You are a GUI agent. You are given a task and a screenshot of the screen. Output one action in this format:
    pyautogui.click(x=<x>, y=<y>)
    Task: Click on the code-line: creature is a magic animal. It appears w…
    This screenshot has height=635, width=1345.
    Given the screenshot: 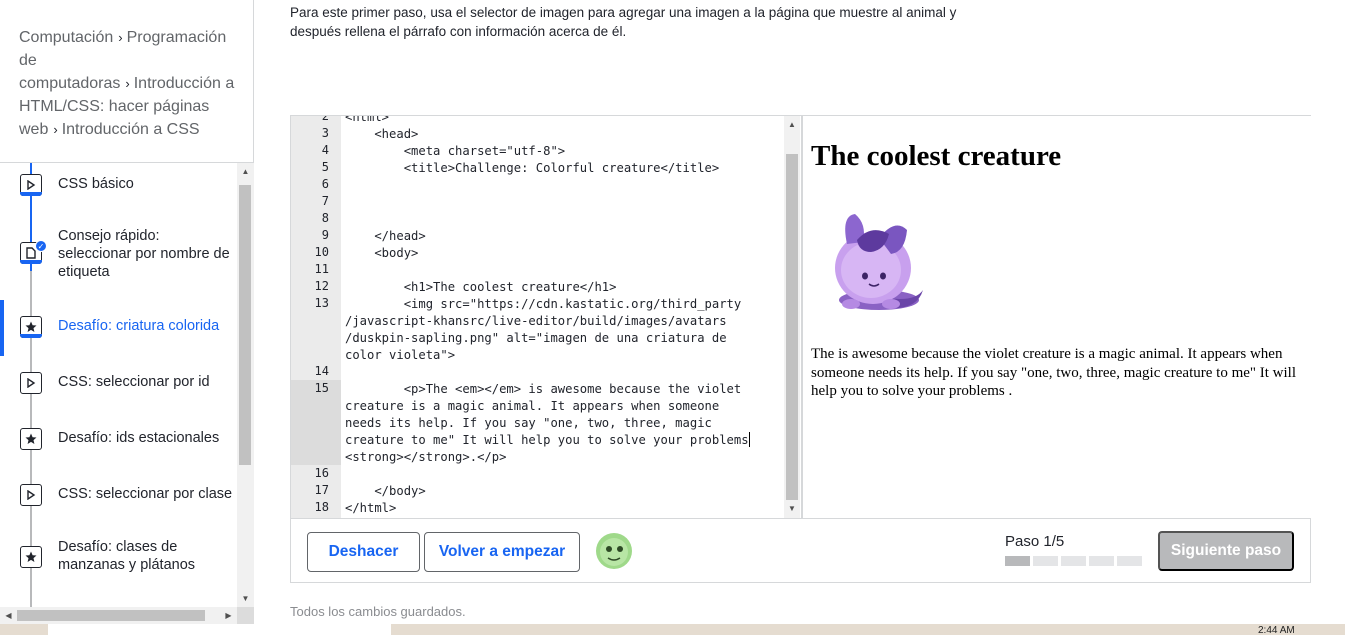 What is the action you would take?
    pyautogui.click(x=532, y=406)
    